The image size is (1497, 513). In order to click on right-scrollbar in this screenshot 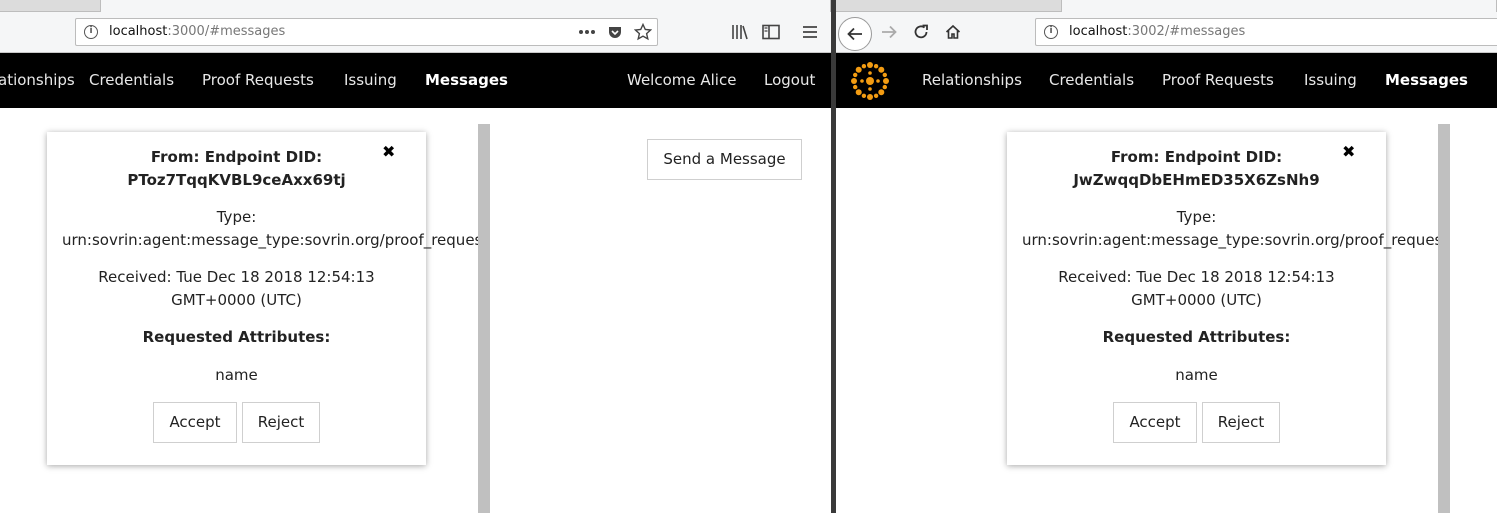, I will do `click(1444, 318)`.